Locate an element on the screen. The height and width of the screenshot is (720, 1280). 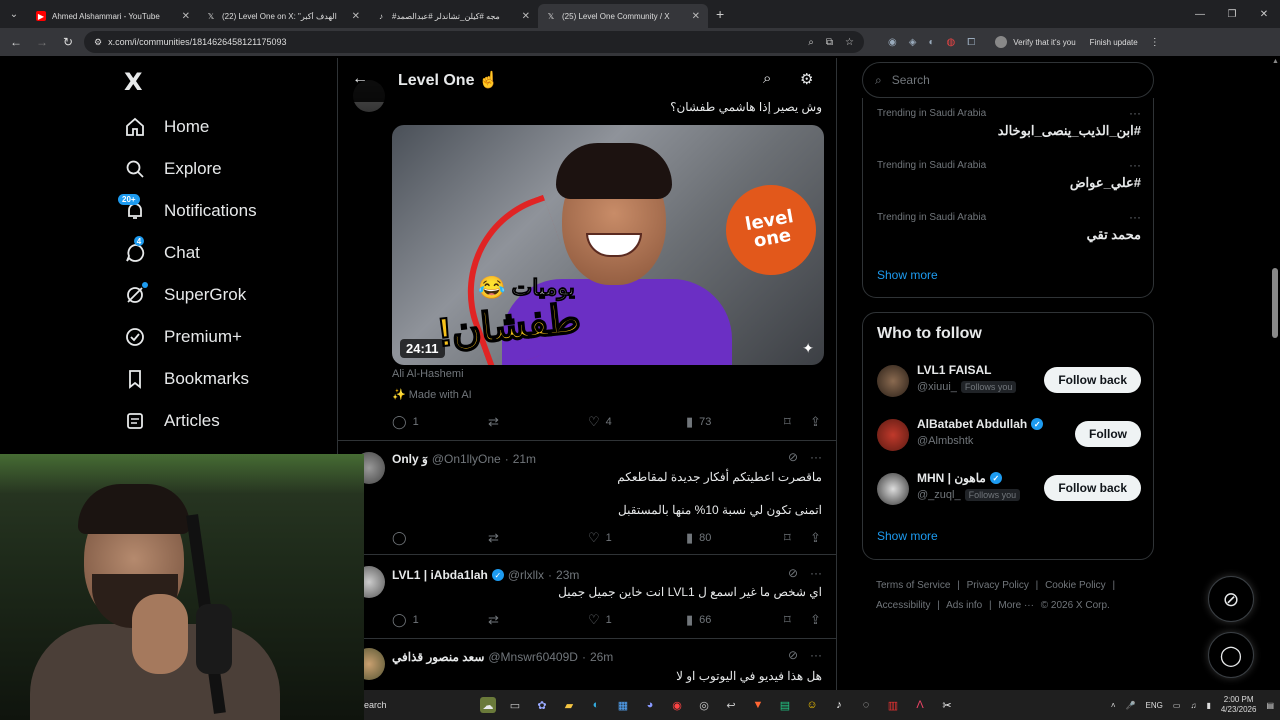
extension-icon: ◈ is located at coordinates (913, 42).